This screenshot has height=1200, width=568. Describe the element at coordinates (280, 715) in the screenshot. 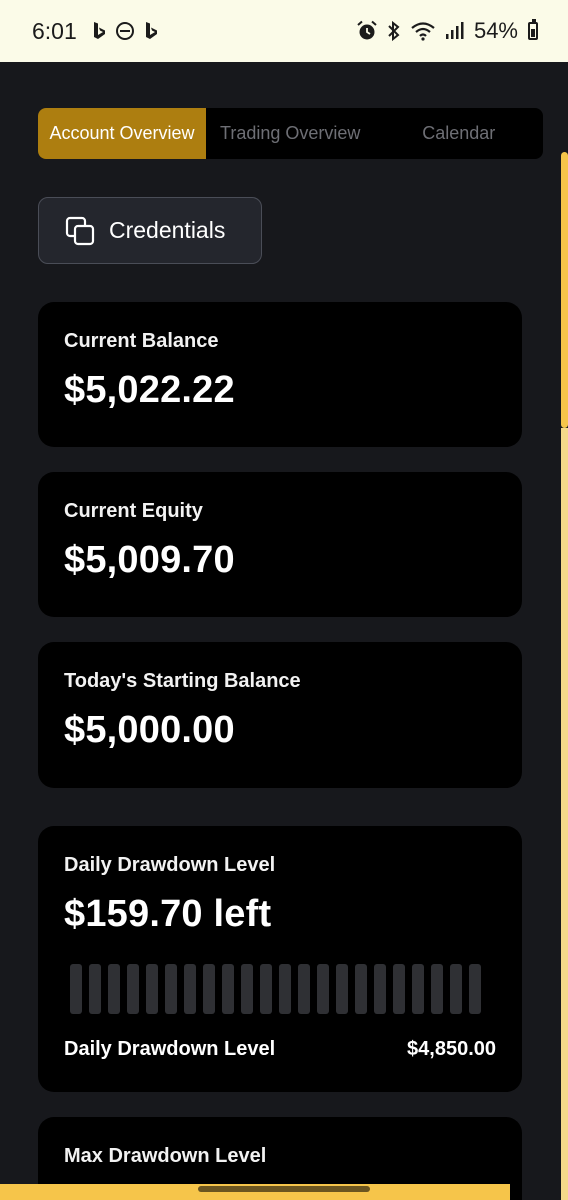

I see `starting-balance-card: Today's Starting Balance $5,000.00` at that location.